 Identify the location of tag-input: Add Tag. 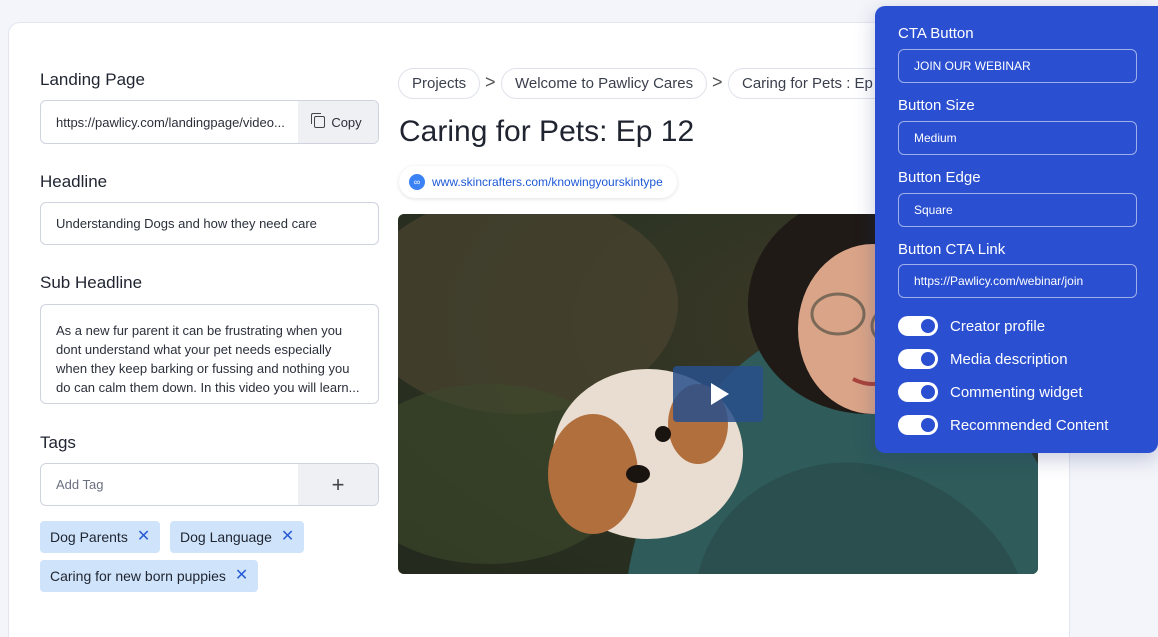
(177, 484).